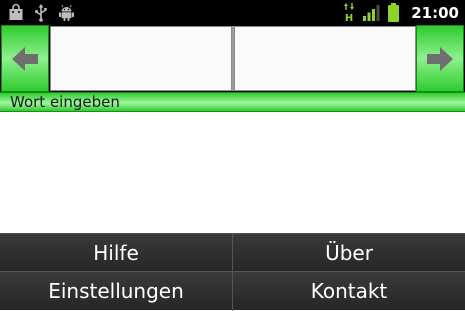 The height and width of the screenshot is (311, 465). What do you see at coordinates (349, 12) in the screenshot?
I see `hspa-data-icon: H` at bounding box center [349, 12].